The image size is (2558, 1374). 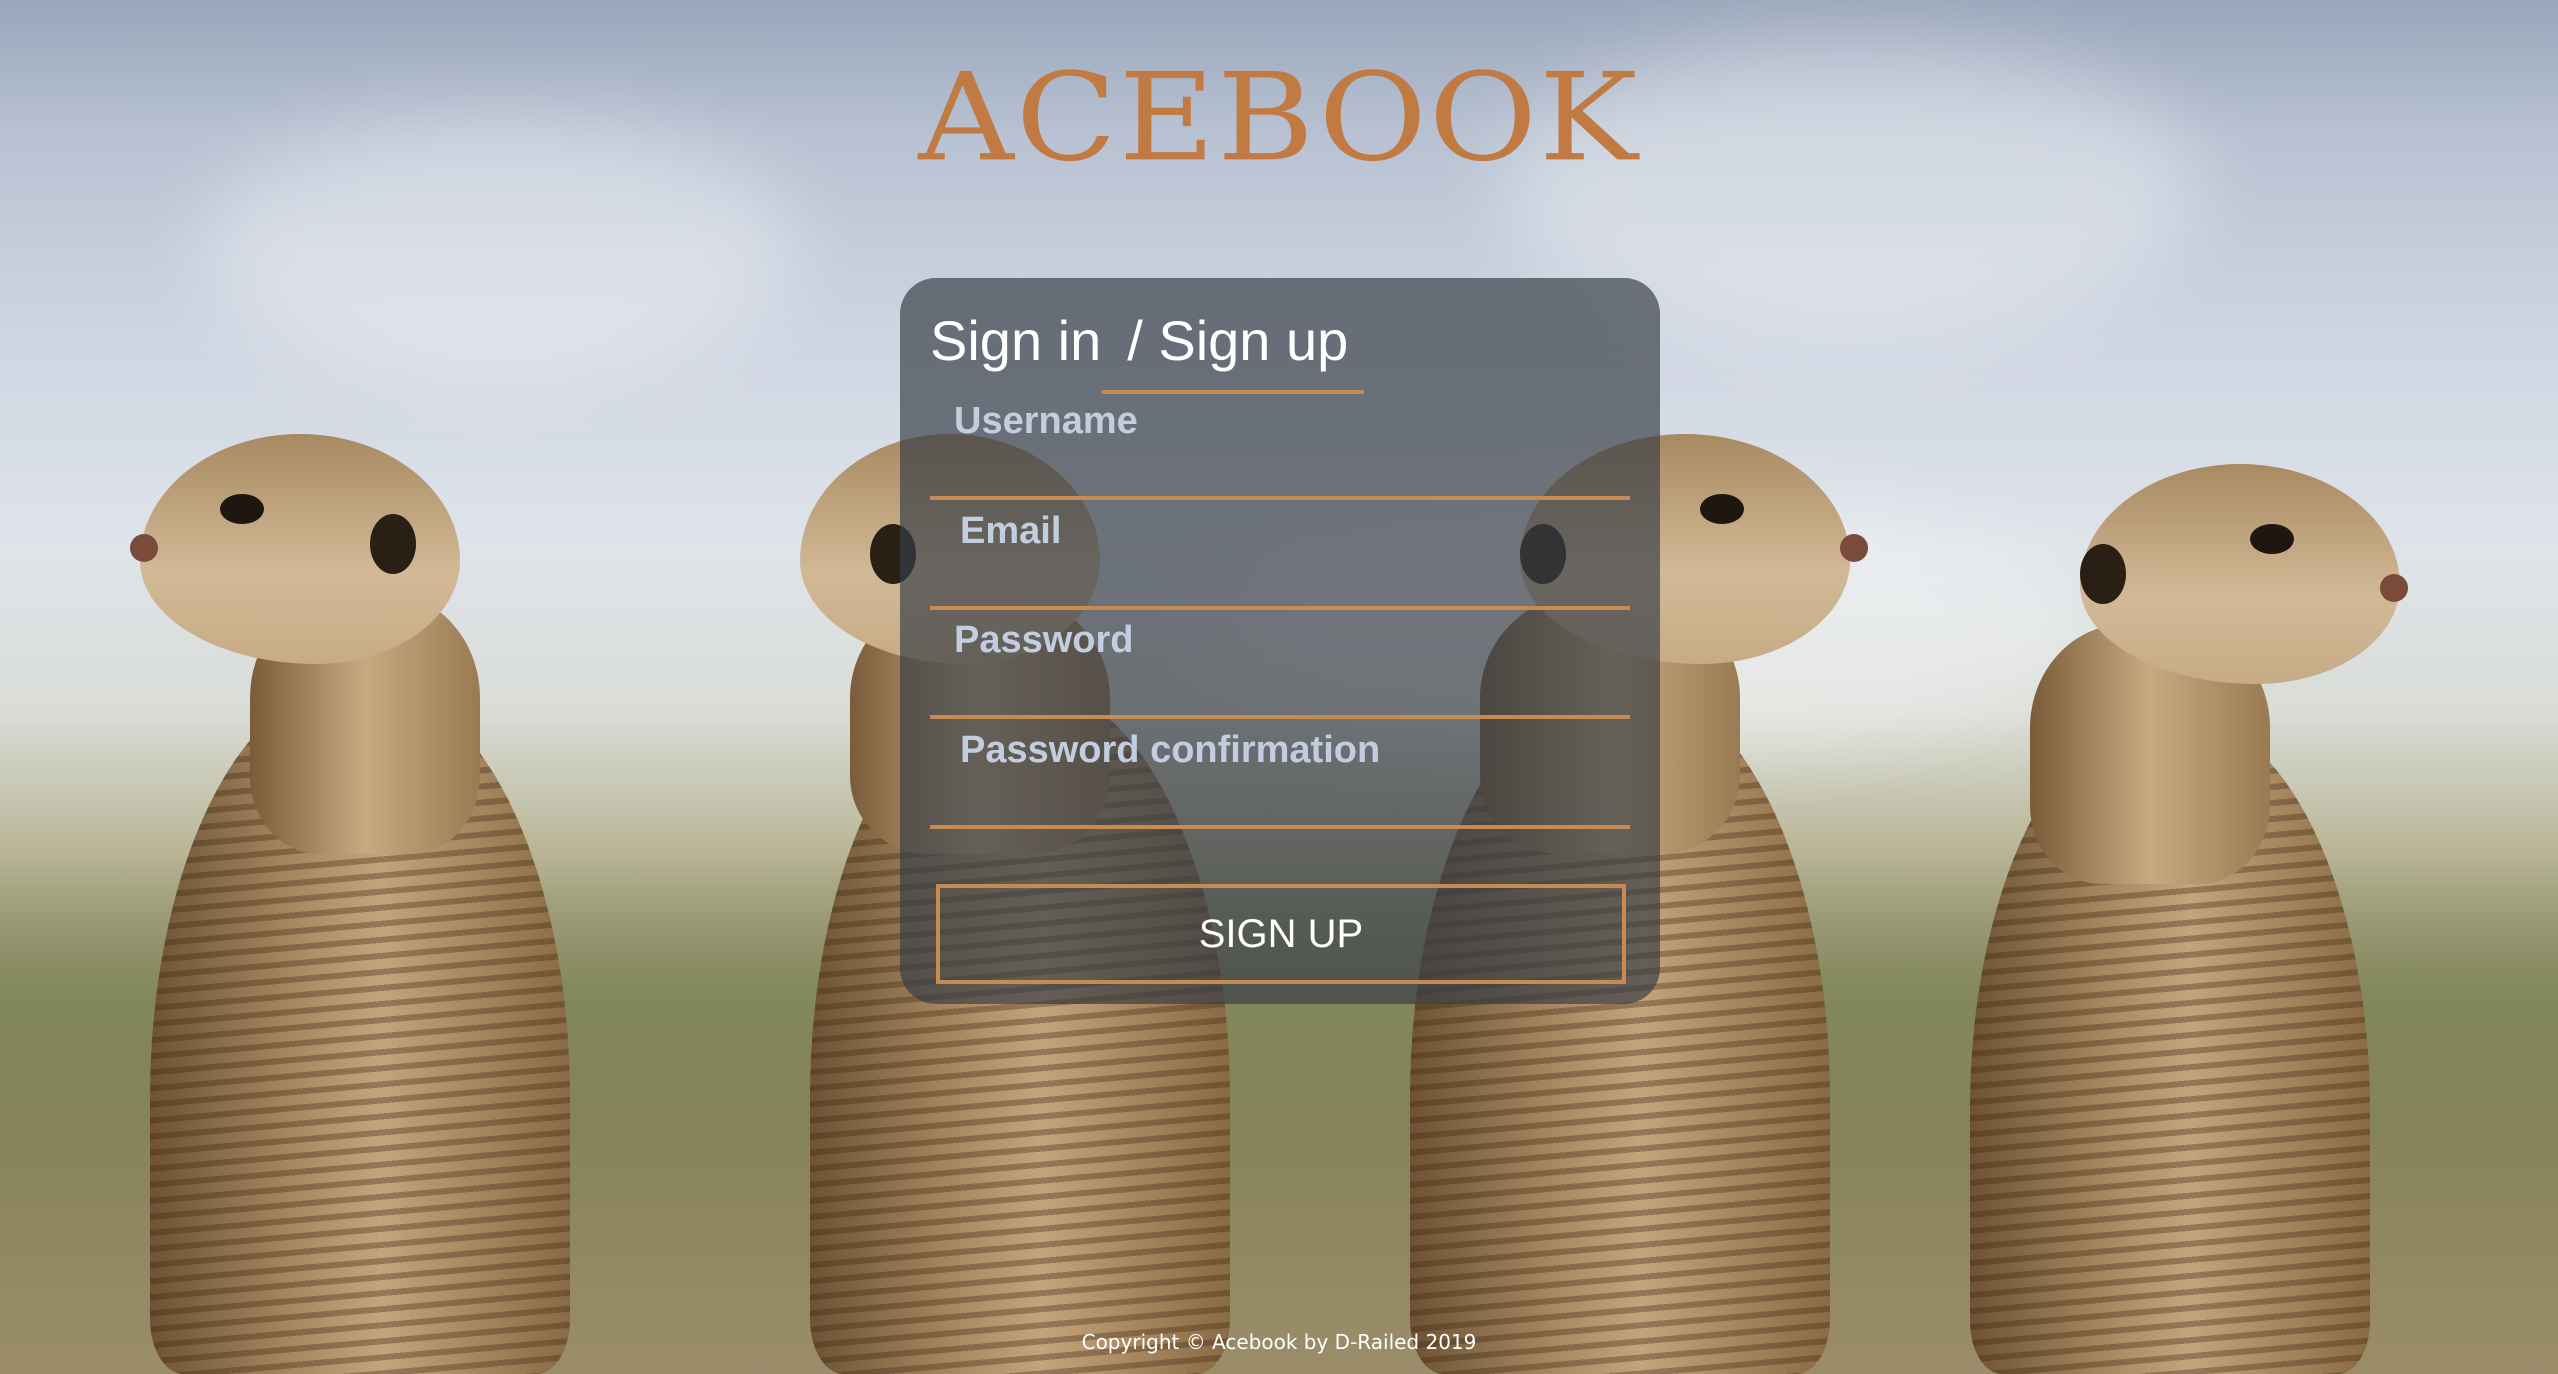 I want to click on email-field: Email, so click(x=1280, y=560).